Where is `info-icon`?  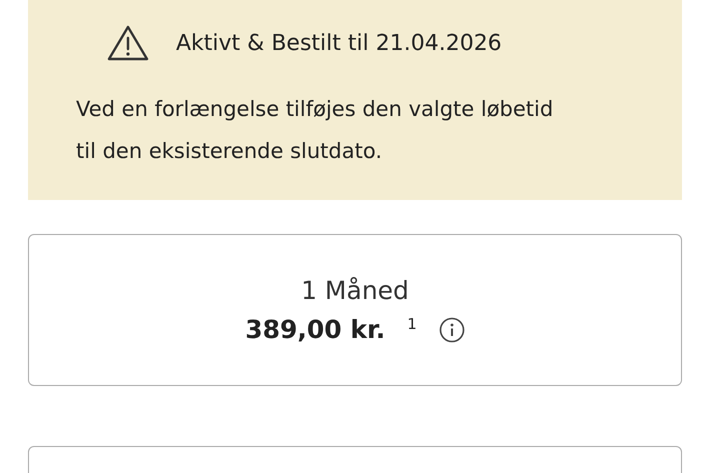 info-icon is located at coordinates (451, 329).